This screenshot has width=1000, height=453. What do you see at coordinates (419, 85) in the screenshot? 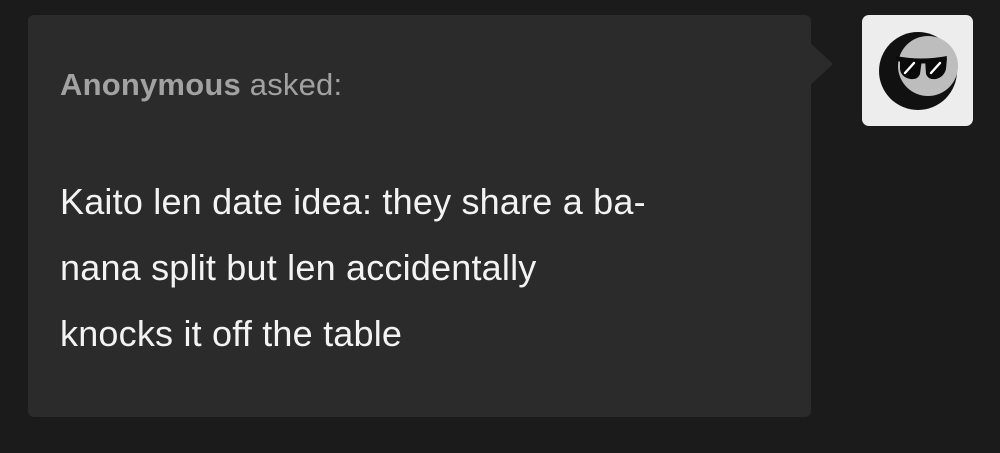
I see `asker-line: Anonymous asked:` at bounding box center [419, 85].